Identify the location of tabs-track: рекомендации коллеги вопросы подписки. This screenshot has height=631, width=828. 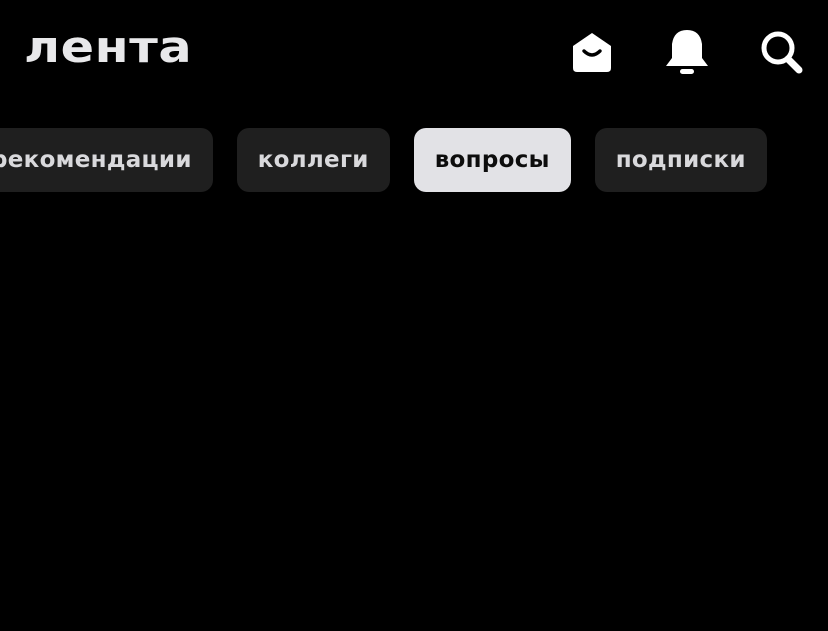
(383, 160).